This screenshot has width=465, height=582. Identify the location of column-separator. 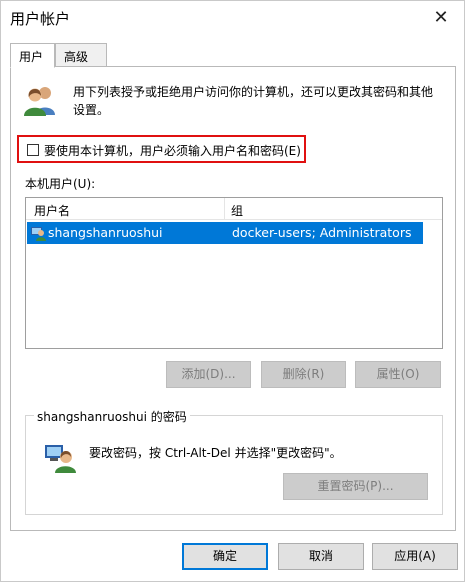
(224, 209).